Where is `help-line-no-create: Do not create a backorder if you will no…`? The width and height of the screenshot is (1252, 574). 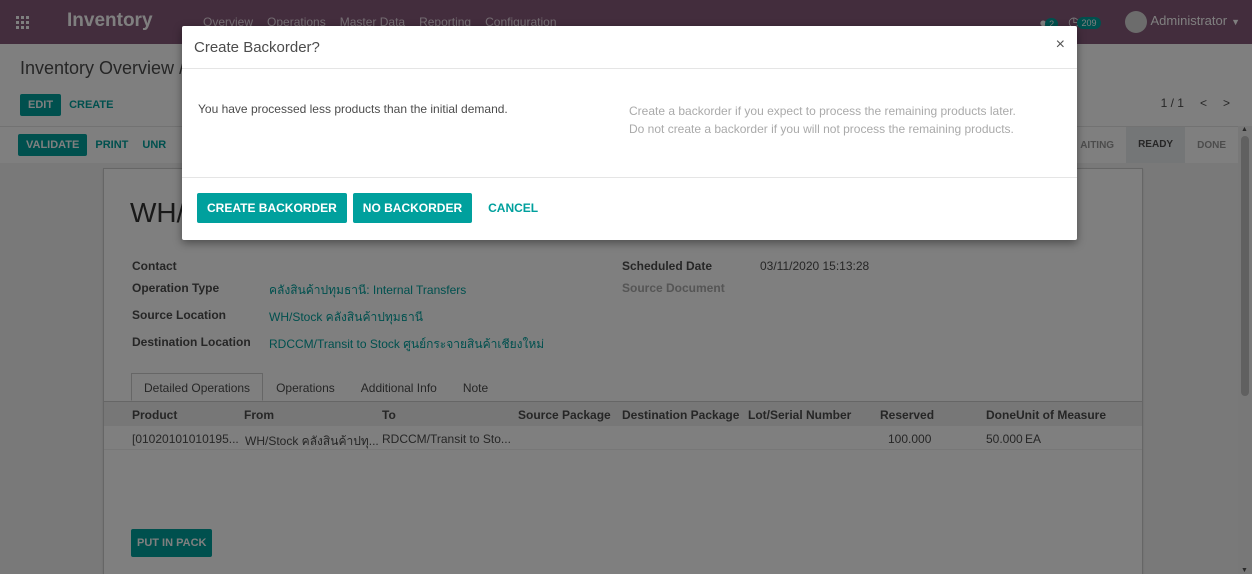
help-line-no-create: Do not create a backorder if you will no… is located at coordinates (821, 129).